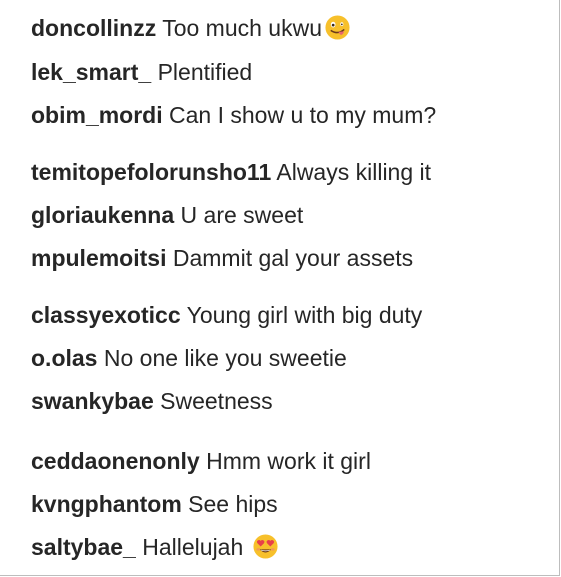 The image size is (561, 577). What do you see at coordinates (151, 172) in the screenshot?
I see `comment-username: temitopefolorunsho11` at bounding box center [151, 172].